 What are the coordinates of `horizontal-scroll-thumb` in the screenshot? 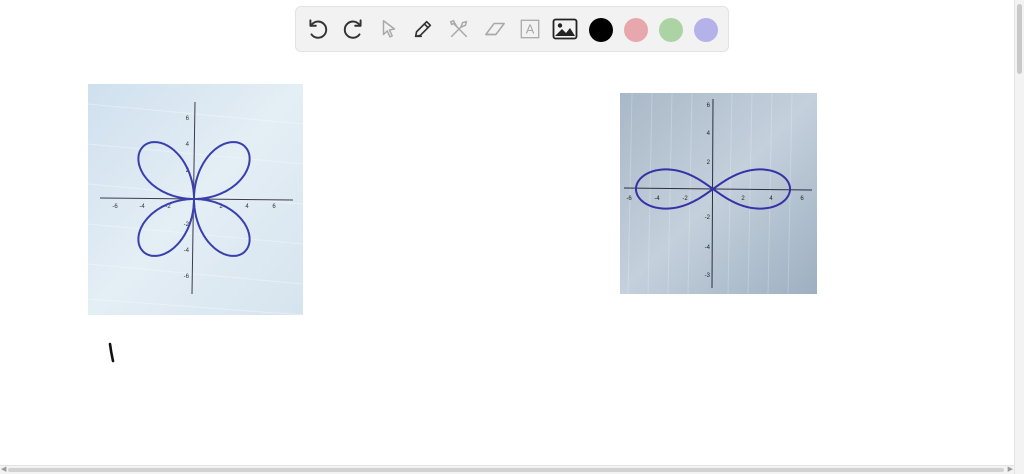 It's located at (506, 470).